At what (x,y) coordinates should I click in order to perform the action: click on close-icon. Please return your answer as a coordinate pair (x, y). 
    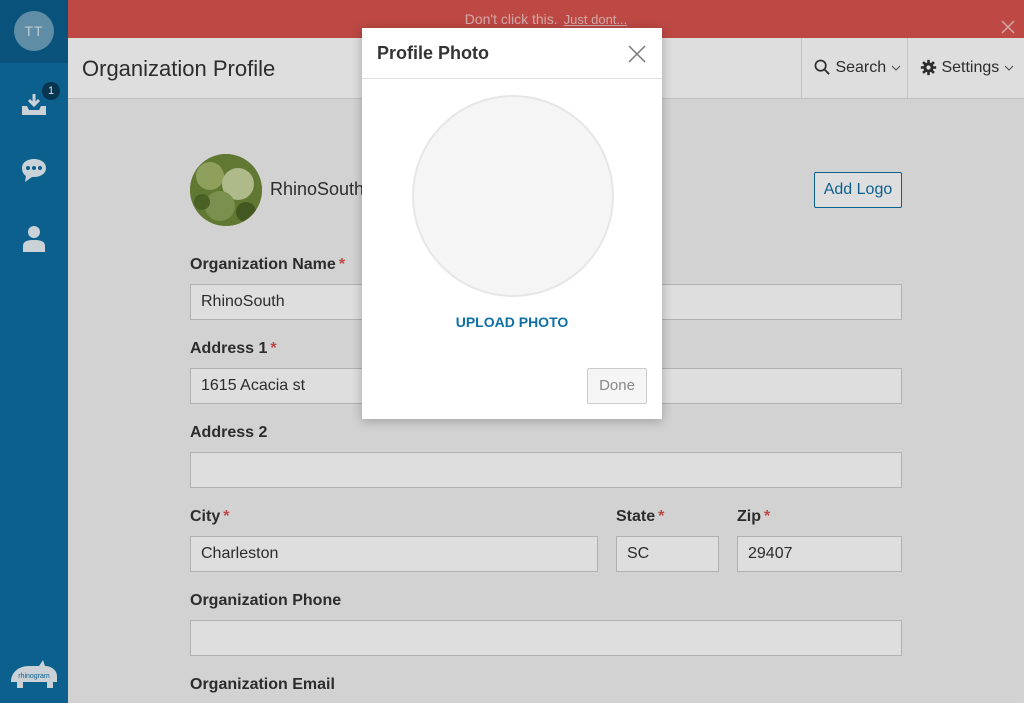
    Looking at the image, I should click on (637, 54).